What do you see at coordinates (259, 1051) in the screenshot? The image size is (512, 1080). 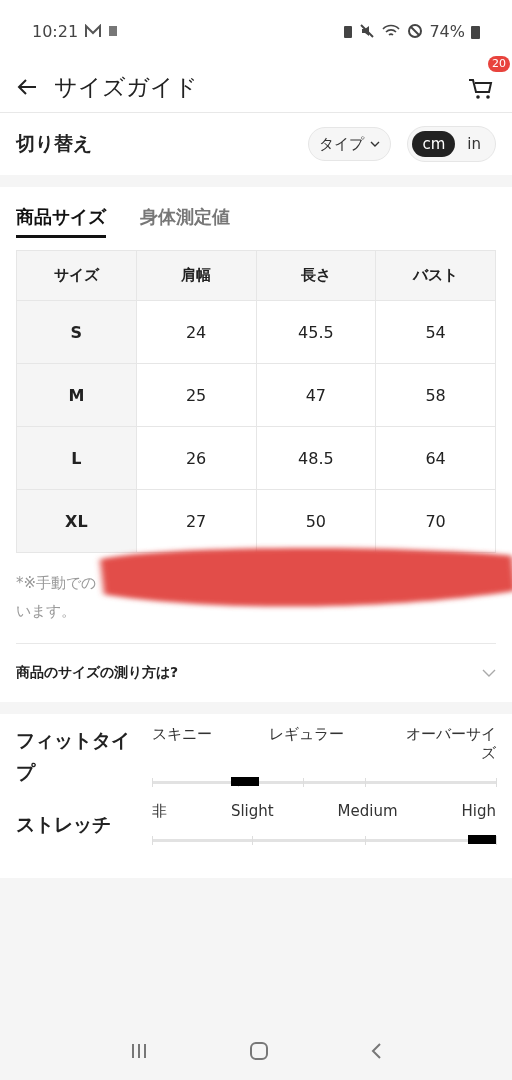 I see `home-icon` at bounding box center [259, 1051].